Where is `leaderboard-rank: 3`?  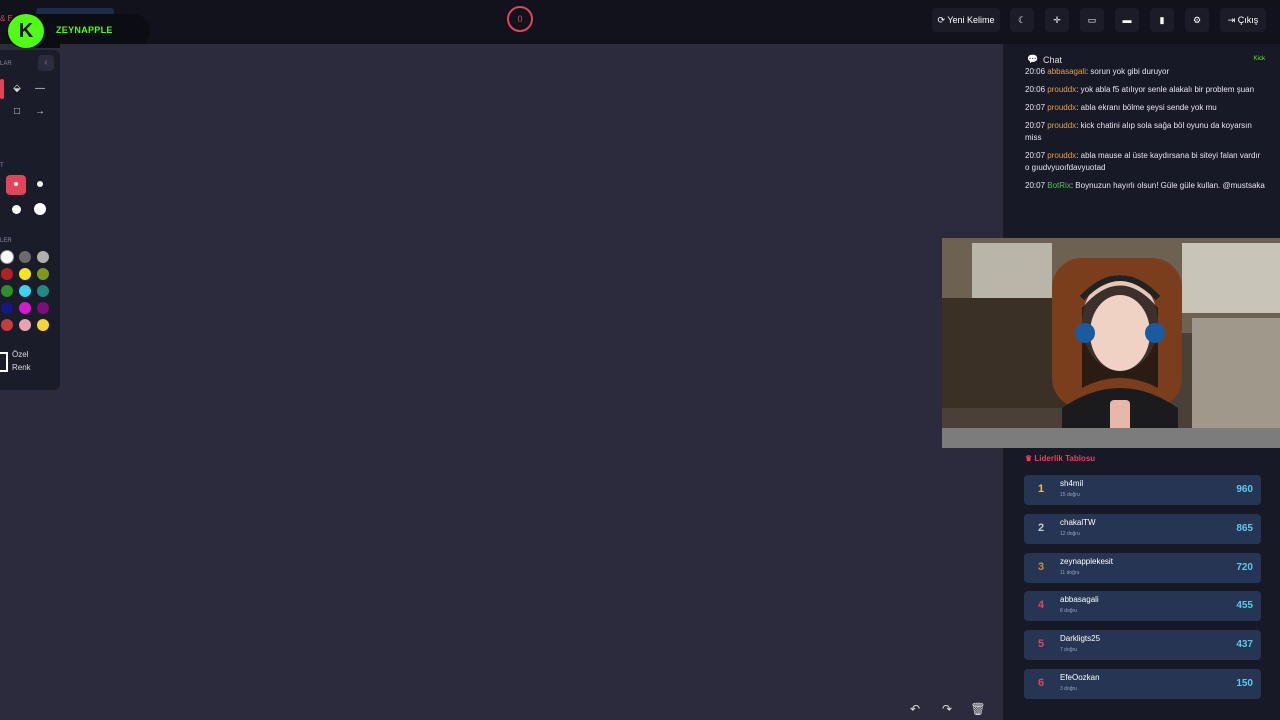
leaderboard-rank: 3 is located at coordinates (1041, 566).